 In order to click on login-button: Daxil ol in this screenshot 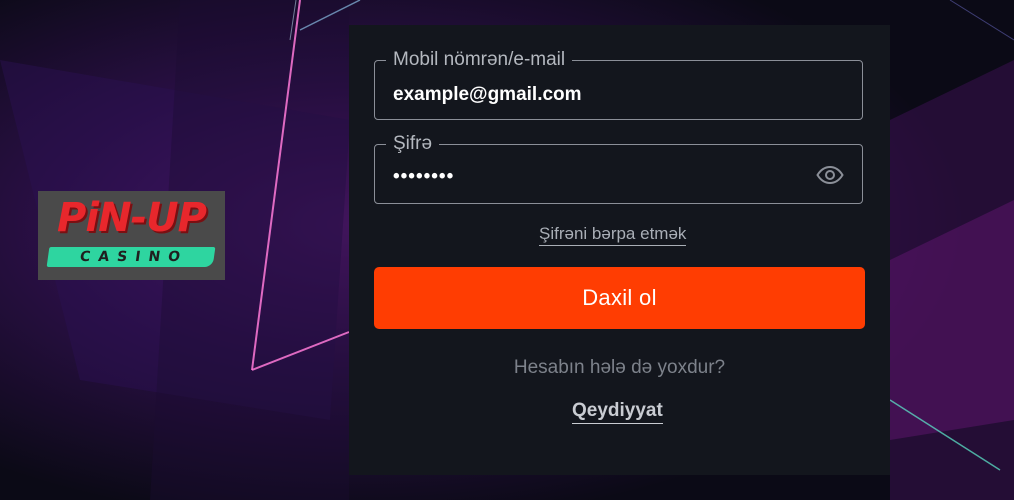, I will do `click(619, 298)`.